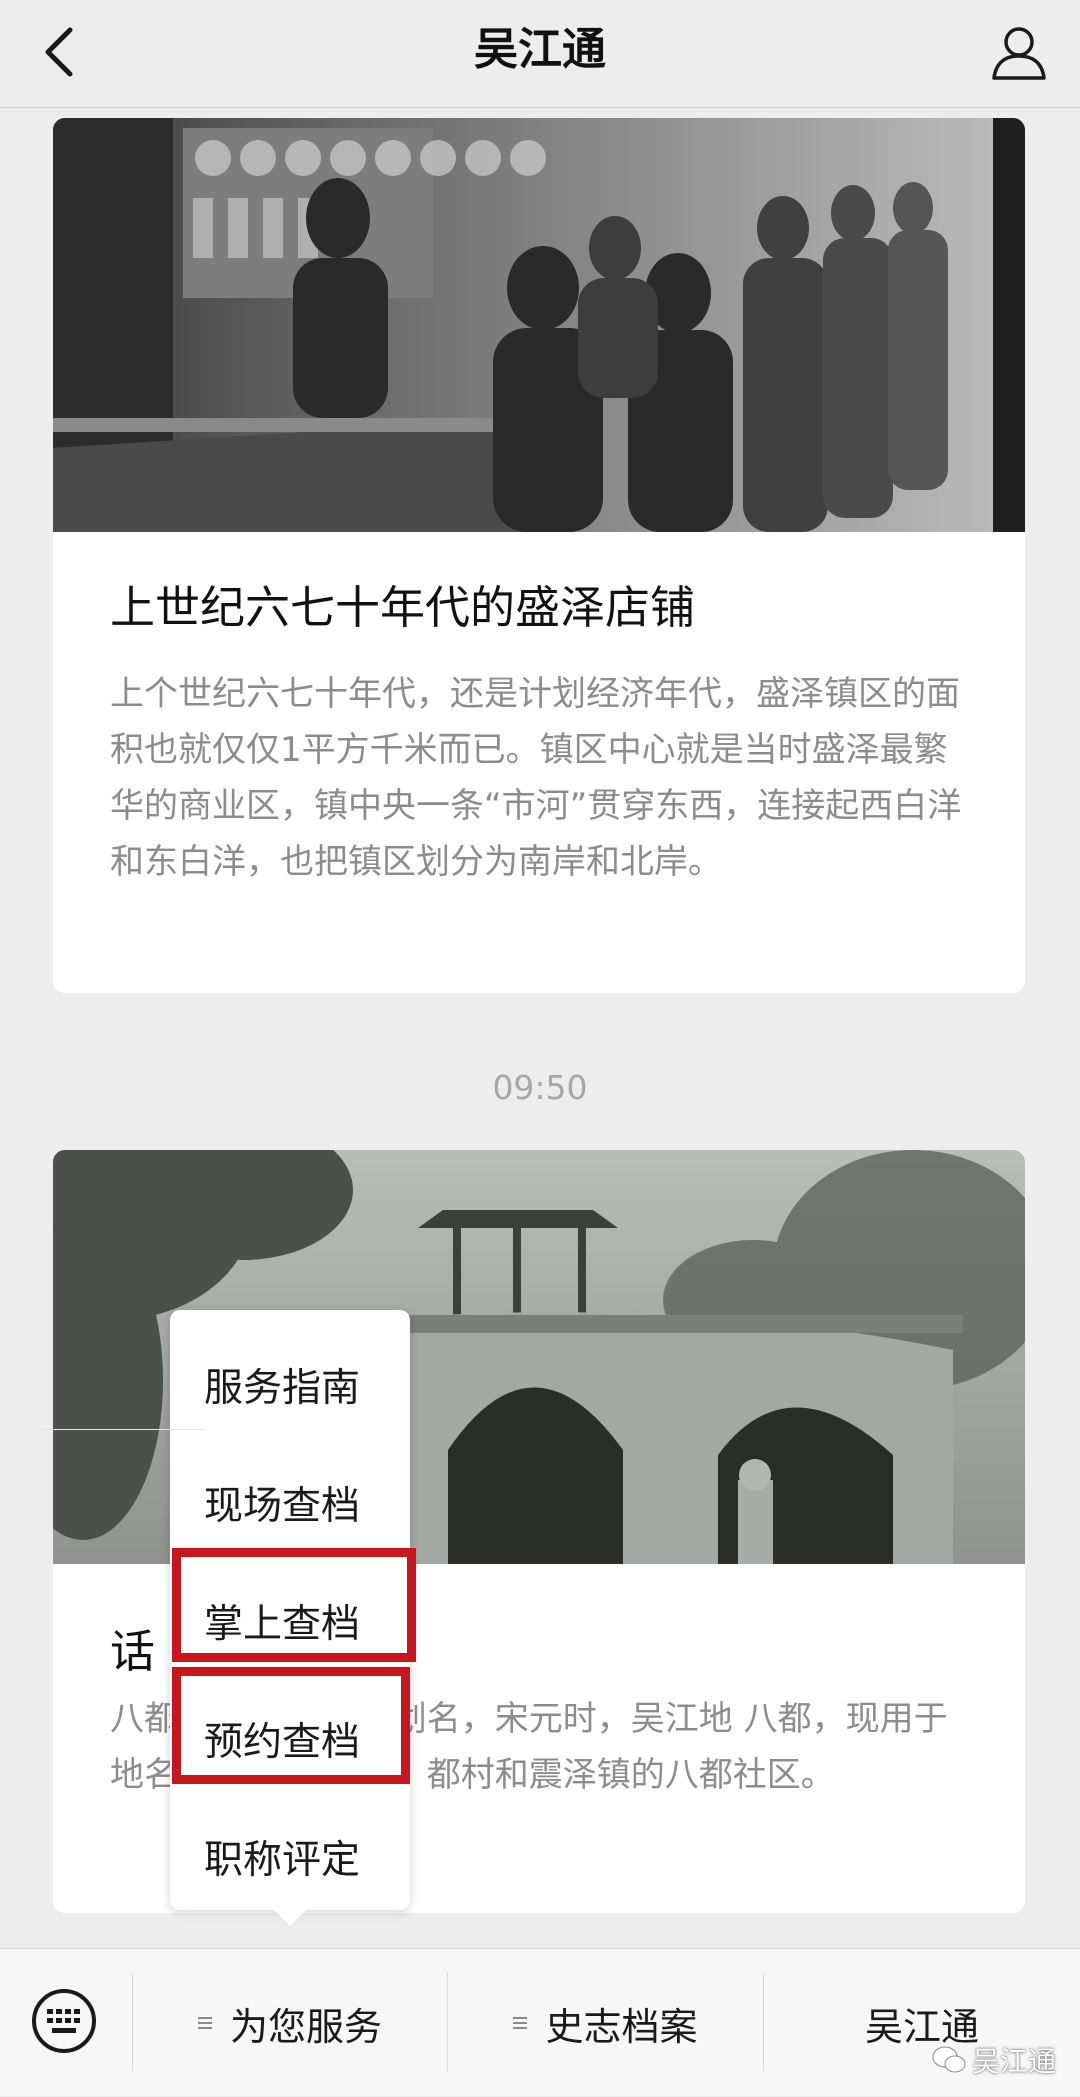 This screenshot has width=1080, height=2097. Describe the element at coordinates (305, 2026) in the screenshot. I see `tab-label: 为您服务` at that location.